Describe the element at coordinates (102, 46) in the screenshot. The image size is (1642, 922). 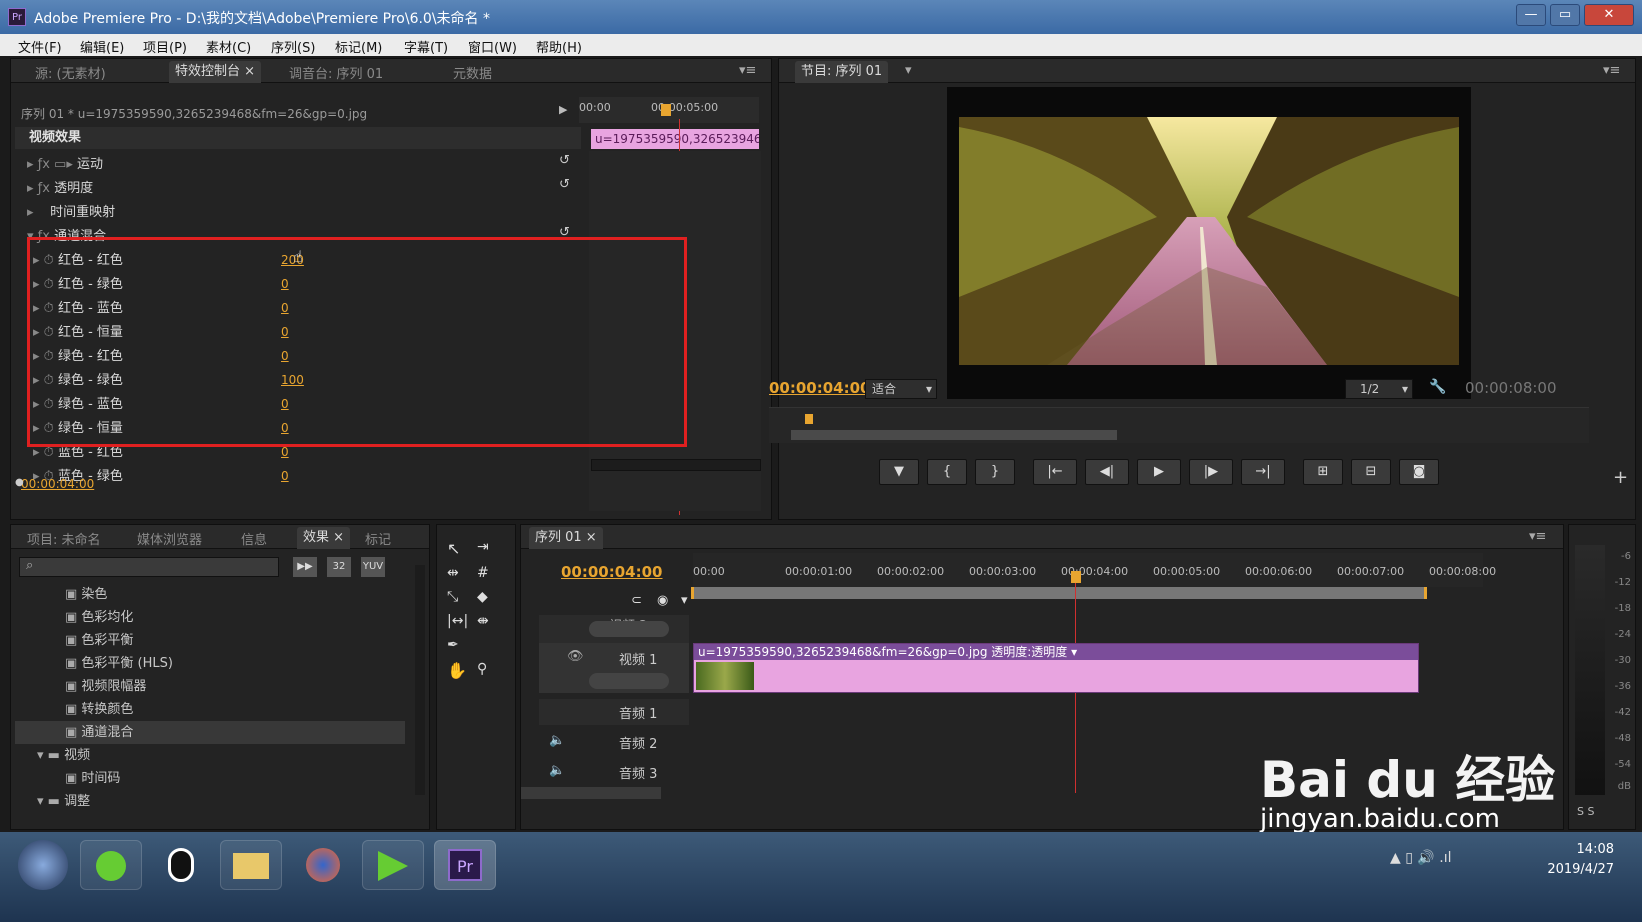
I see `menu-edit: 编辑(E)` at that location.